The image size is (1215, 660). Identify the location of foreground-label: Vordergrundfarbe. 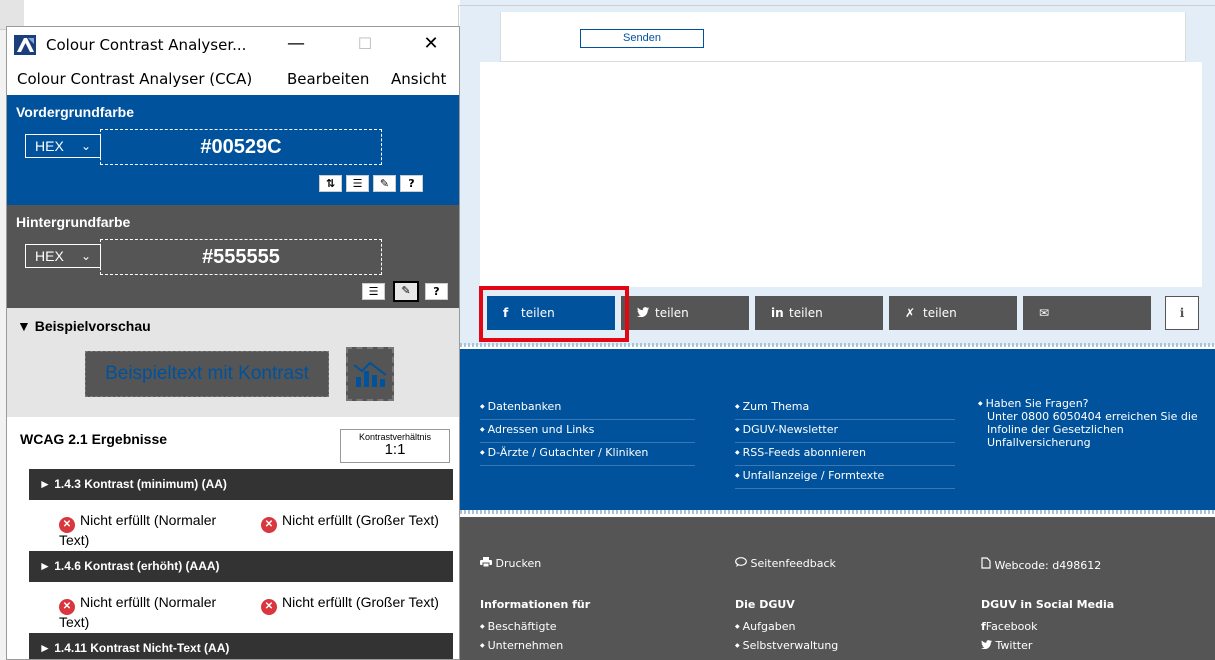
(75, 112).